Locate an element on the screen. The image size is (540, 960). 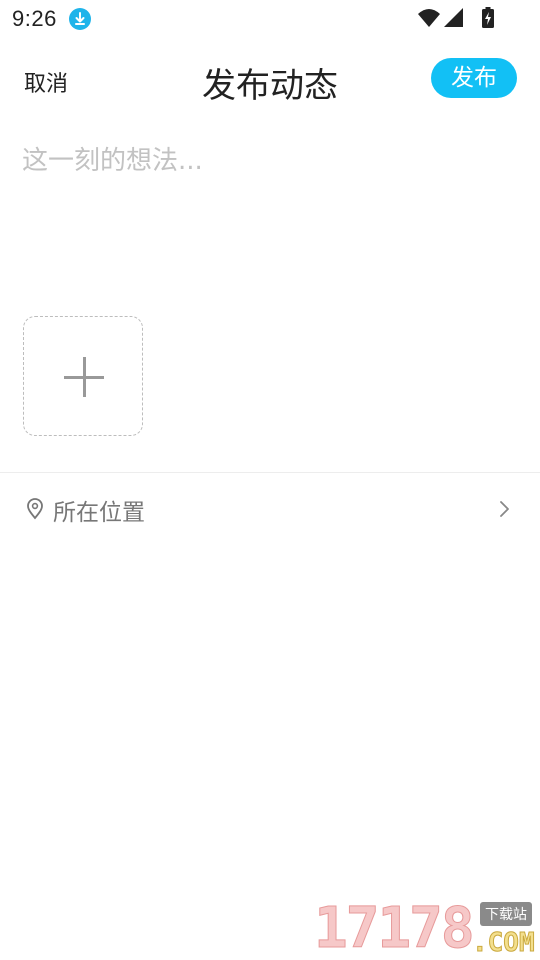
plus-icon is located at coordinates (84, 377).